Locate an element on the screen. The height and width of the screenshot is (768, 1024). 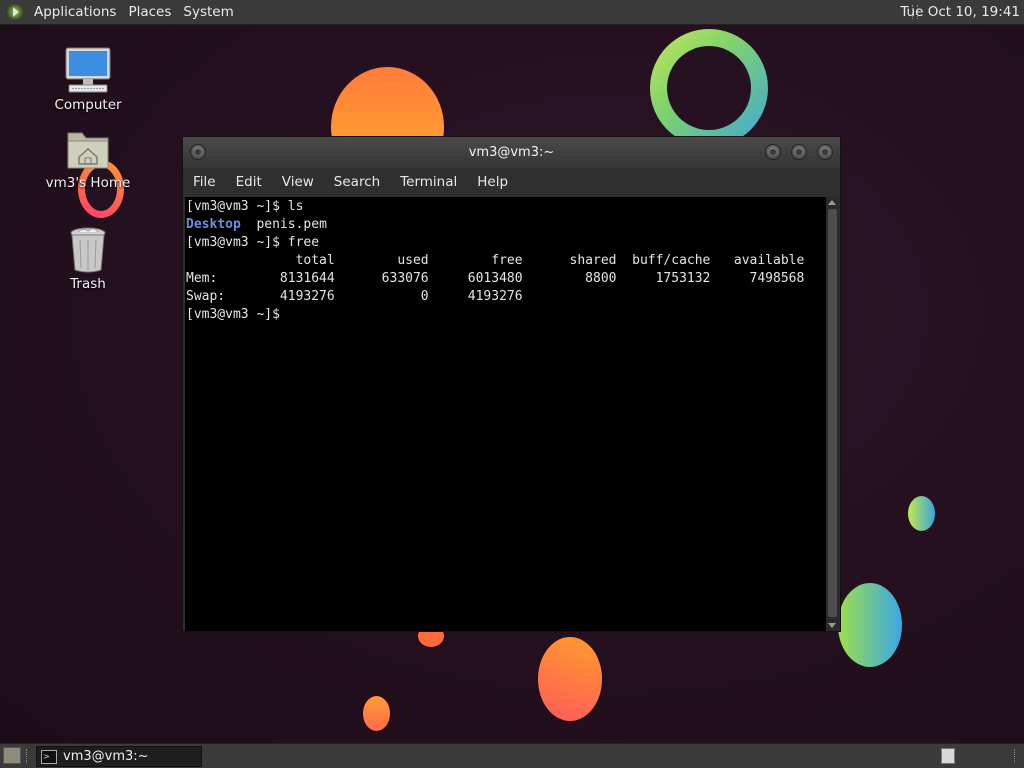
menu-system: System is located at coordinates (210, 12).